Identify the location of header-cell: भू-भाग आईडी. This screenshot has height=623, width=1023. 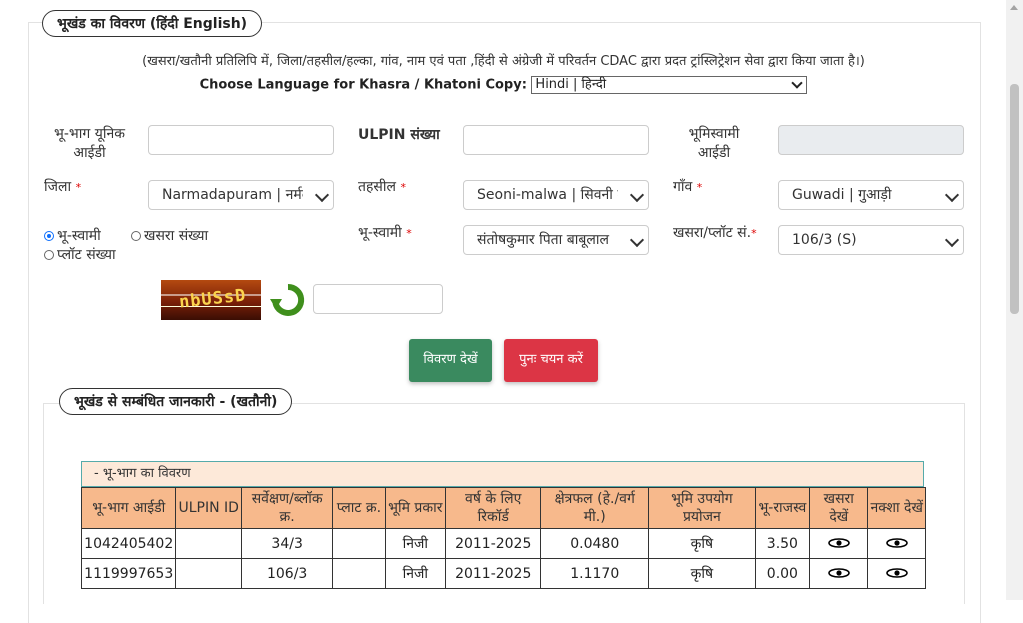
(128, 508).